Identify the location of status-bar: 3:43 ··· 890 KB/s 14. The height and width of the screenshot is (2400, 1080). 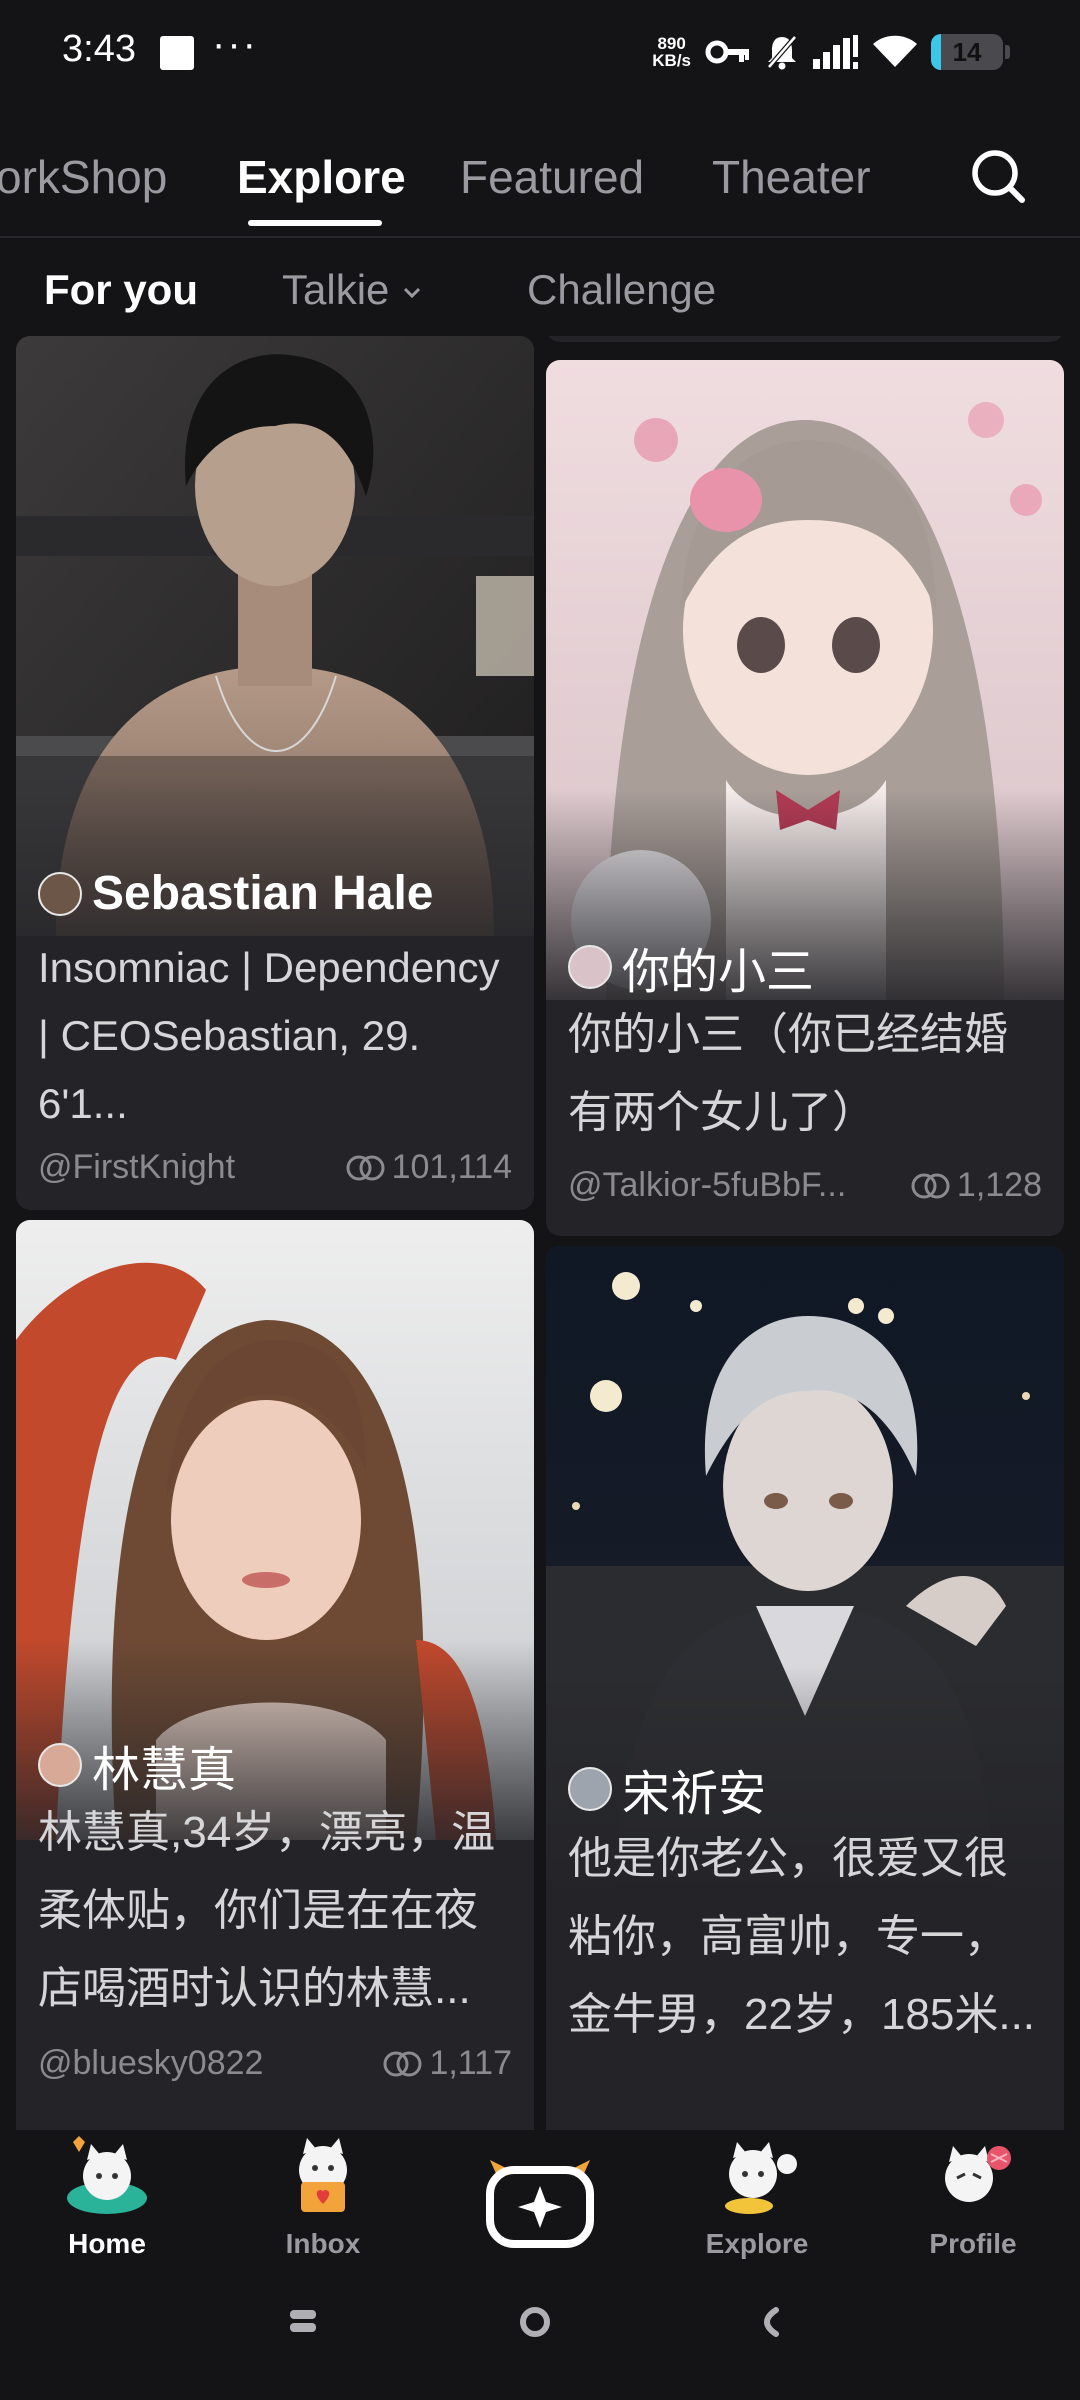
(540, 50).